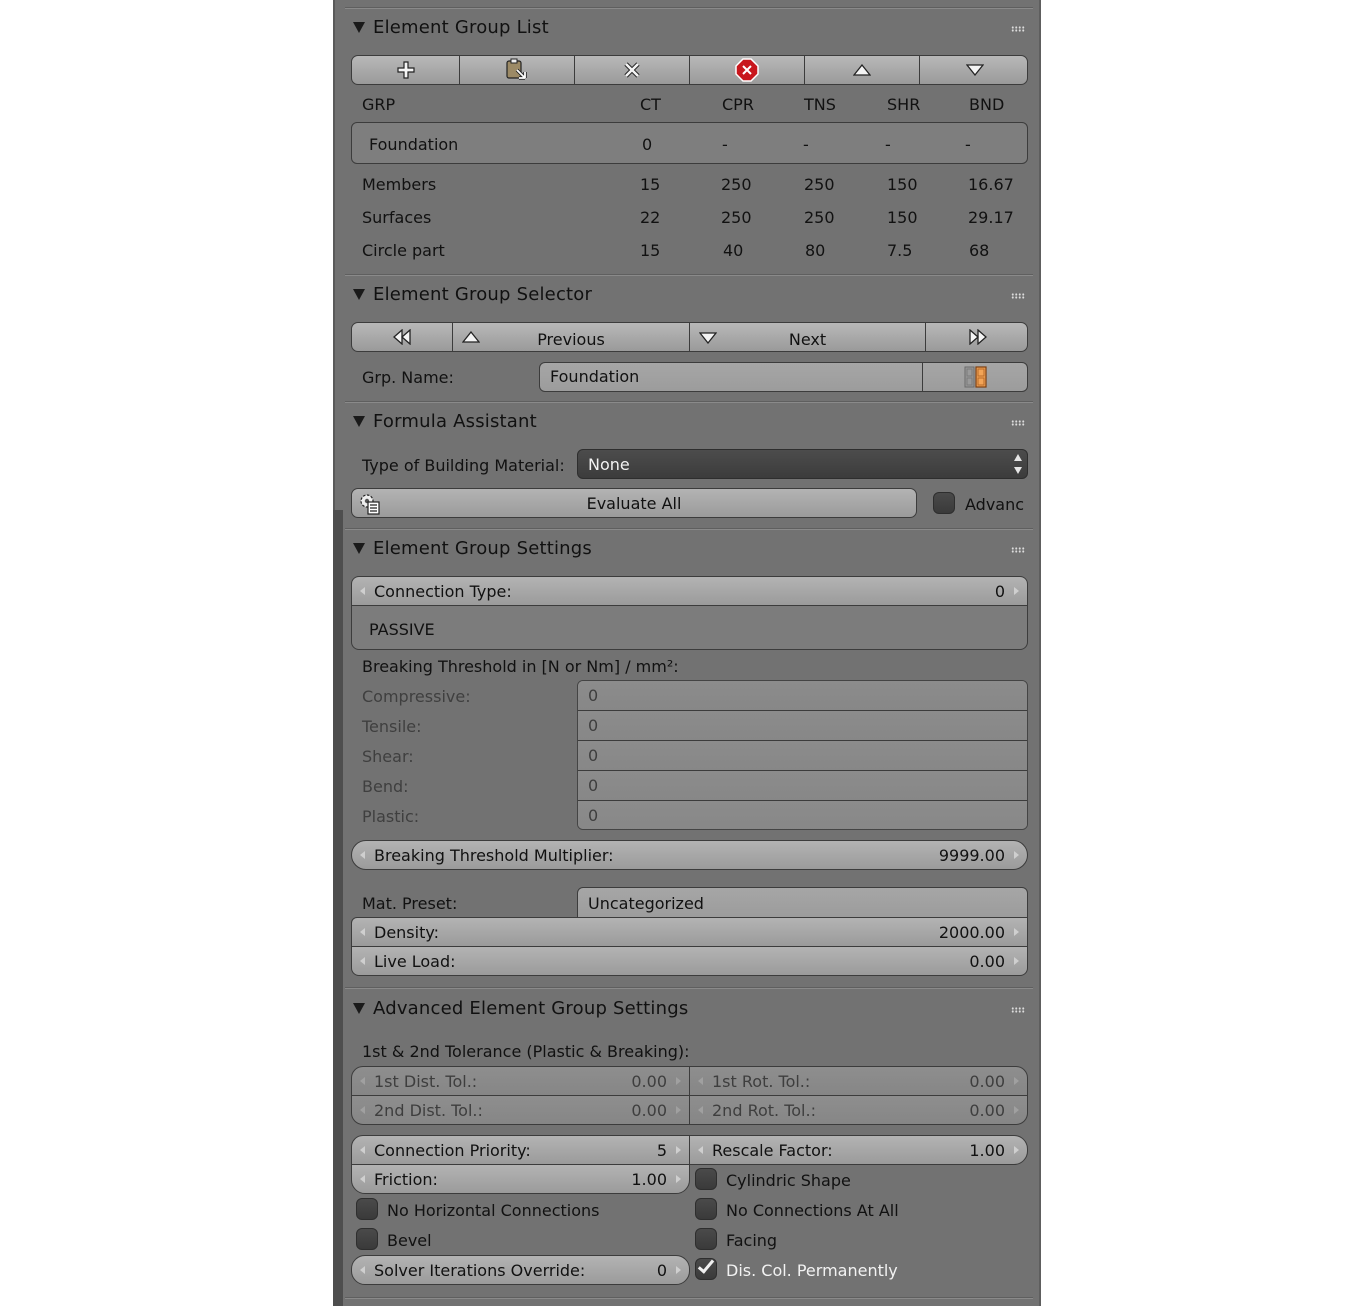 The width and height of the screenshot is (1347, 1306). Describe the element at coordinates (520, 1179) in the screenshot. I see `friction-field: Friction: 1.00` at that location.